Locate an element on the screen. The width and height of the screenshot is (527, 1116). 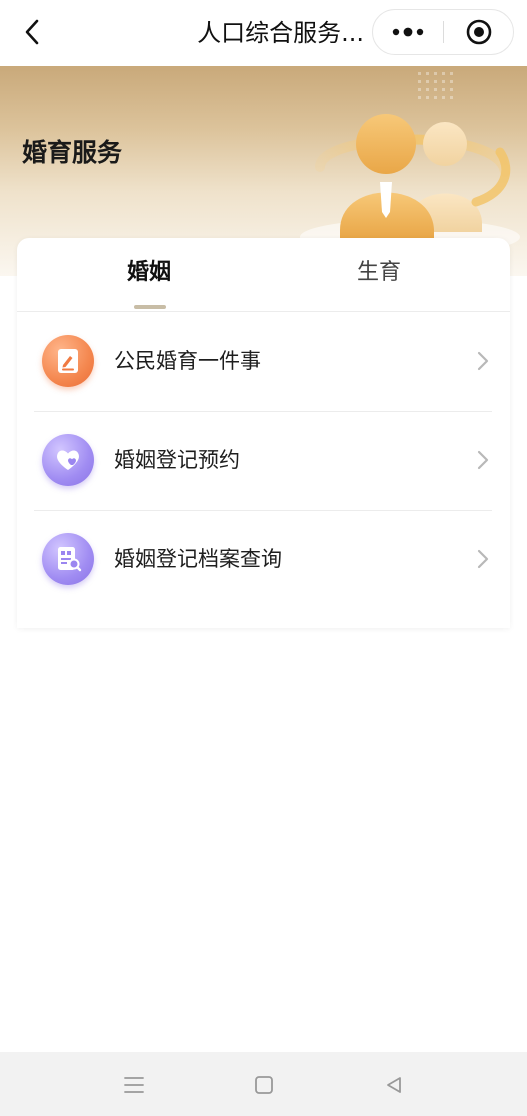
system-nav-bar is located at coordinates (263, 1084).